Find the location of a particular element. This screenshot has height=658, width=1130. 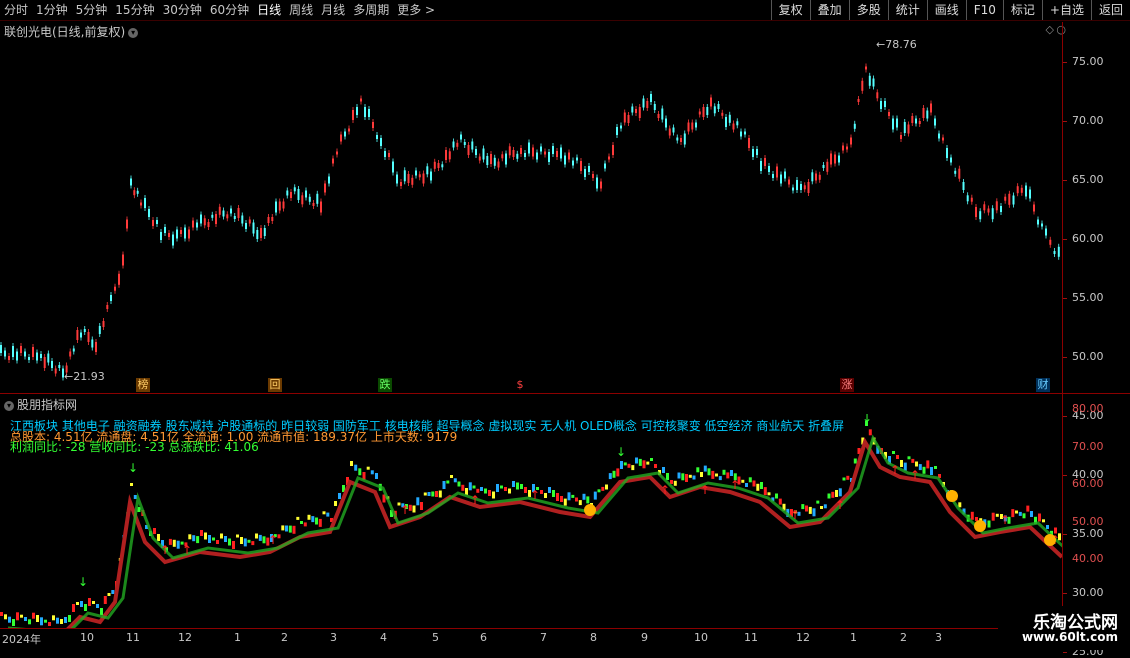

event-marker-dollar: $ is located at coordinates (520, 385).